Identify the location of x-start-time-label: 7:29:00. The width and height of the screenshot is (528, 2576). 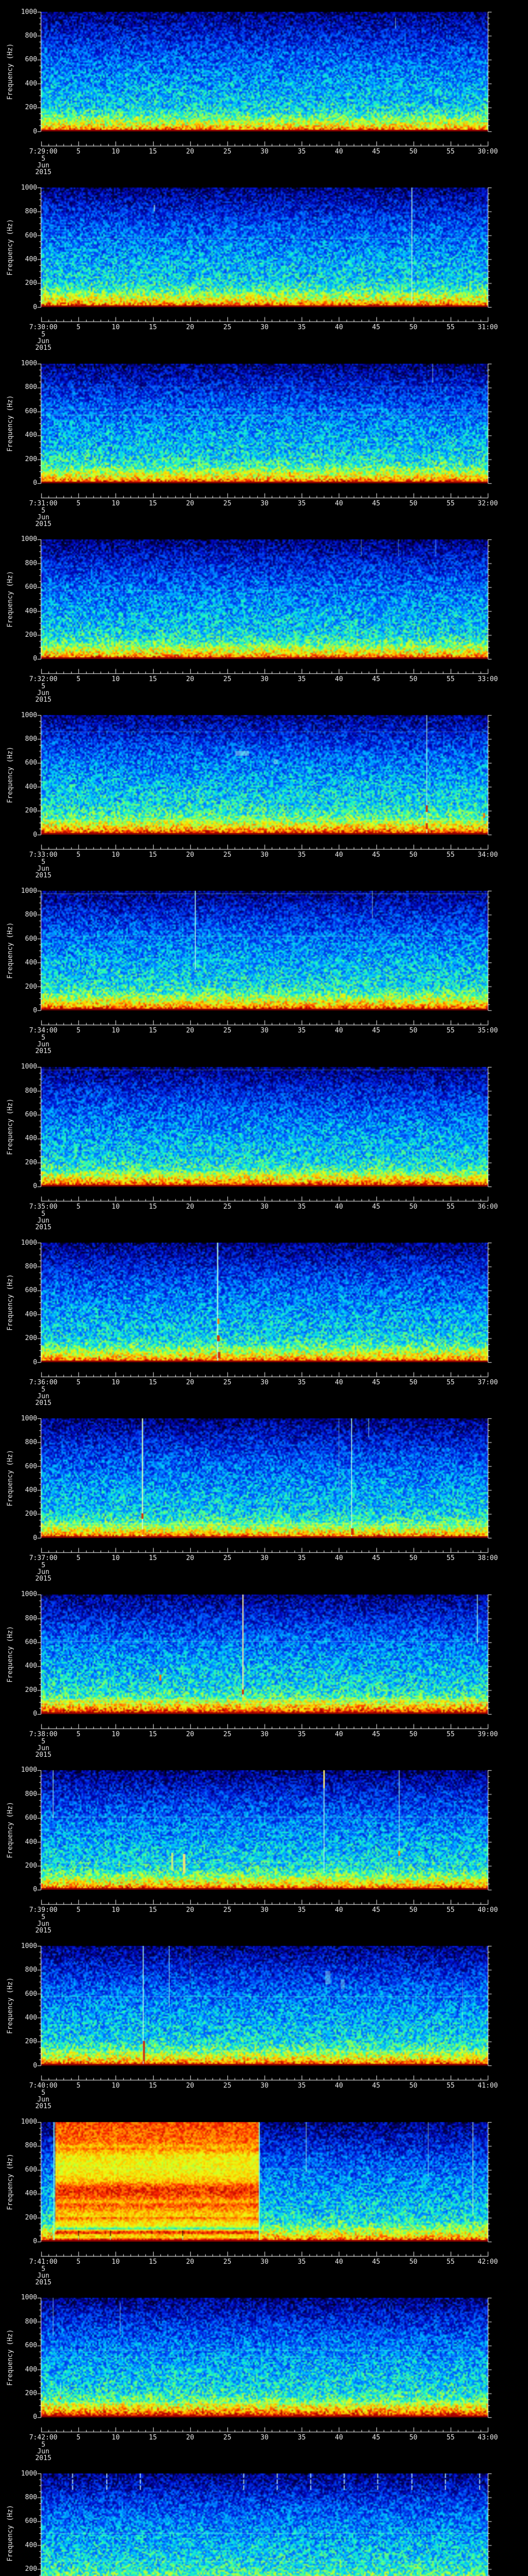
(43, 152).